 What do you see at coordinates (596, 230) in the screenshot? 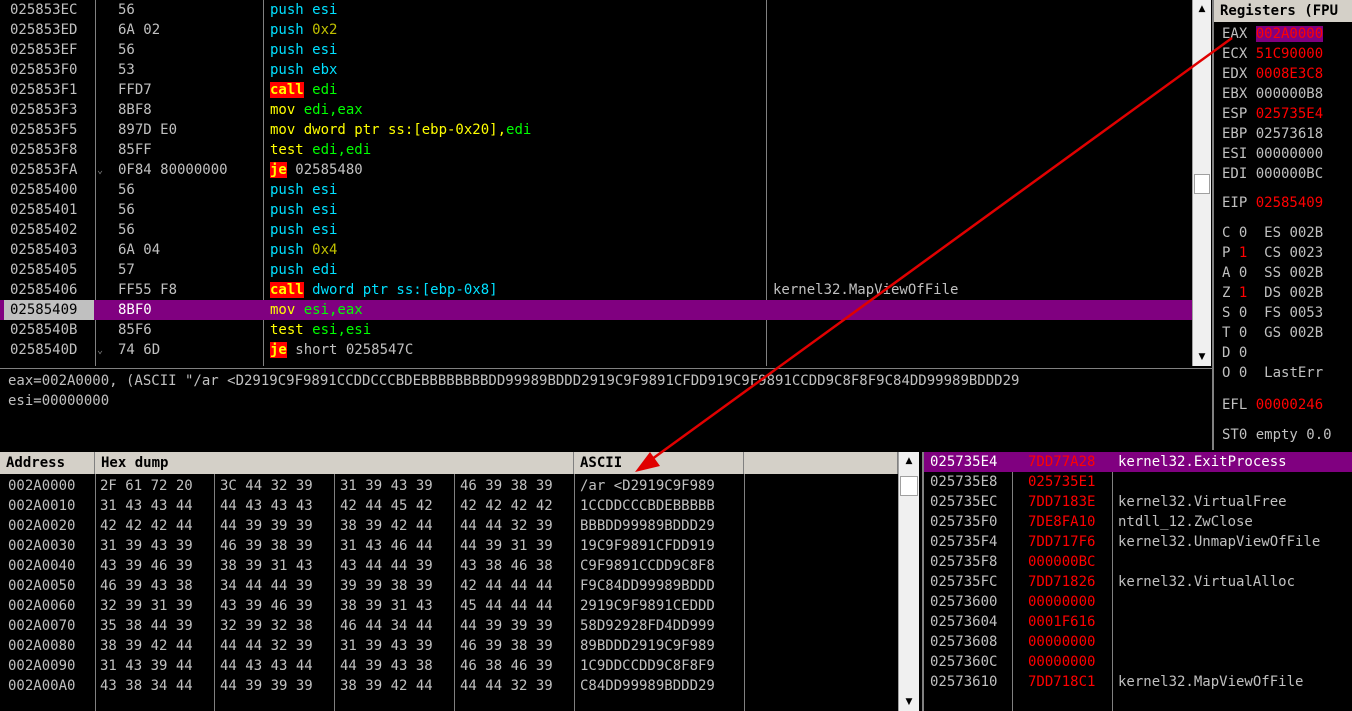
I see `disasm-row: 02585402 56 push esi` at bounding box center [596, 230].